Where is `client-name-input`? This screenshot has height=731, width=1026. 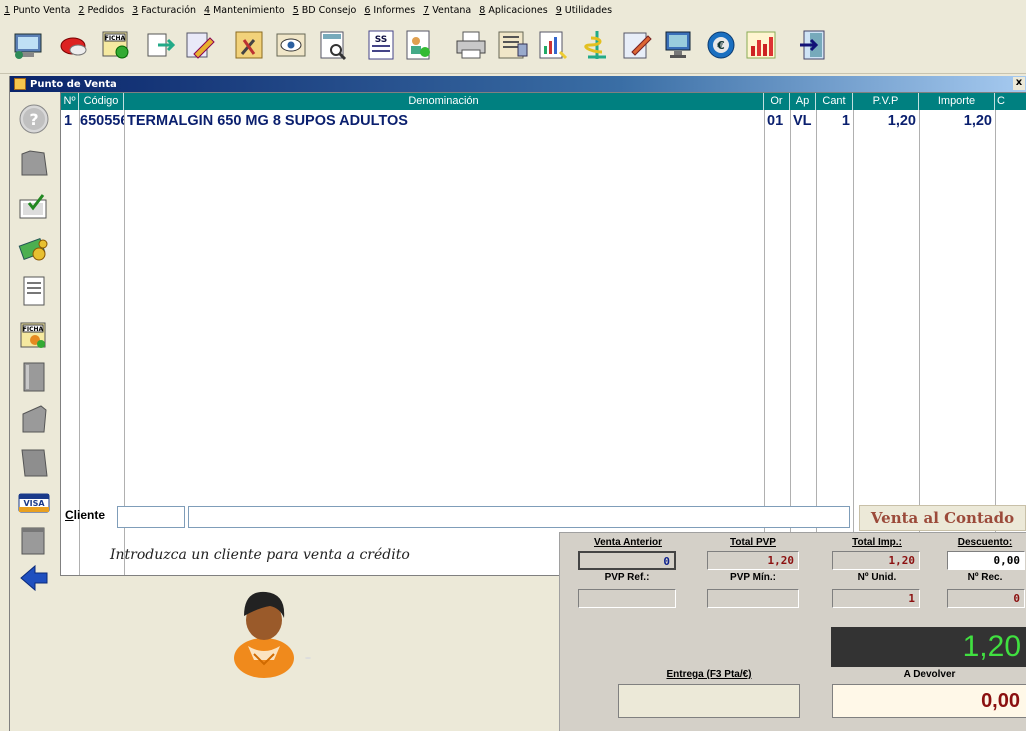
client-name-input is located at coordinates (519, 517).